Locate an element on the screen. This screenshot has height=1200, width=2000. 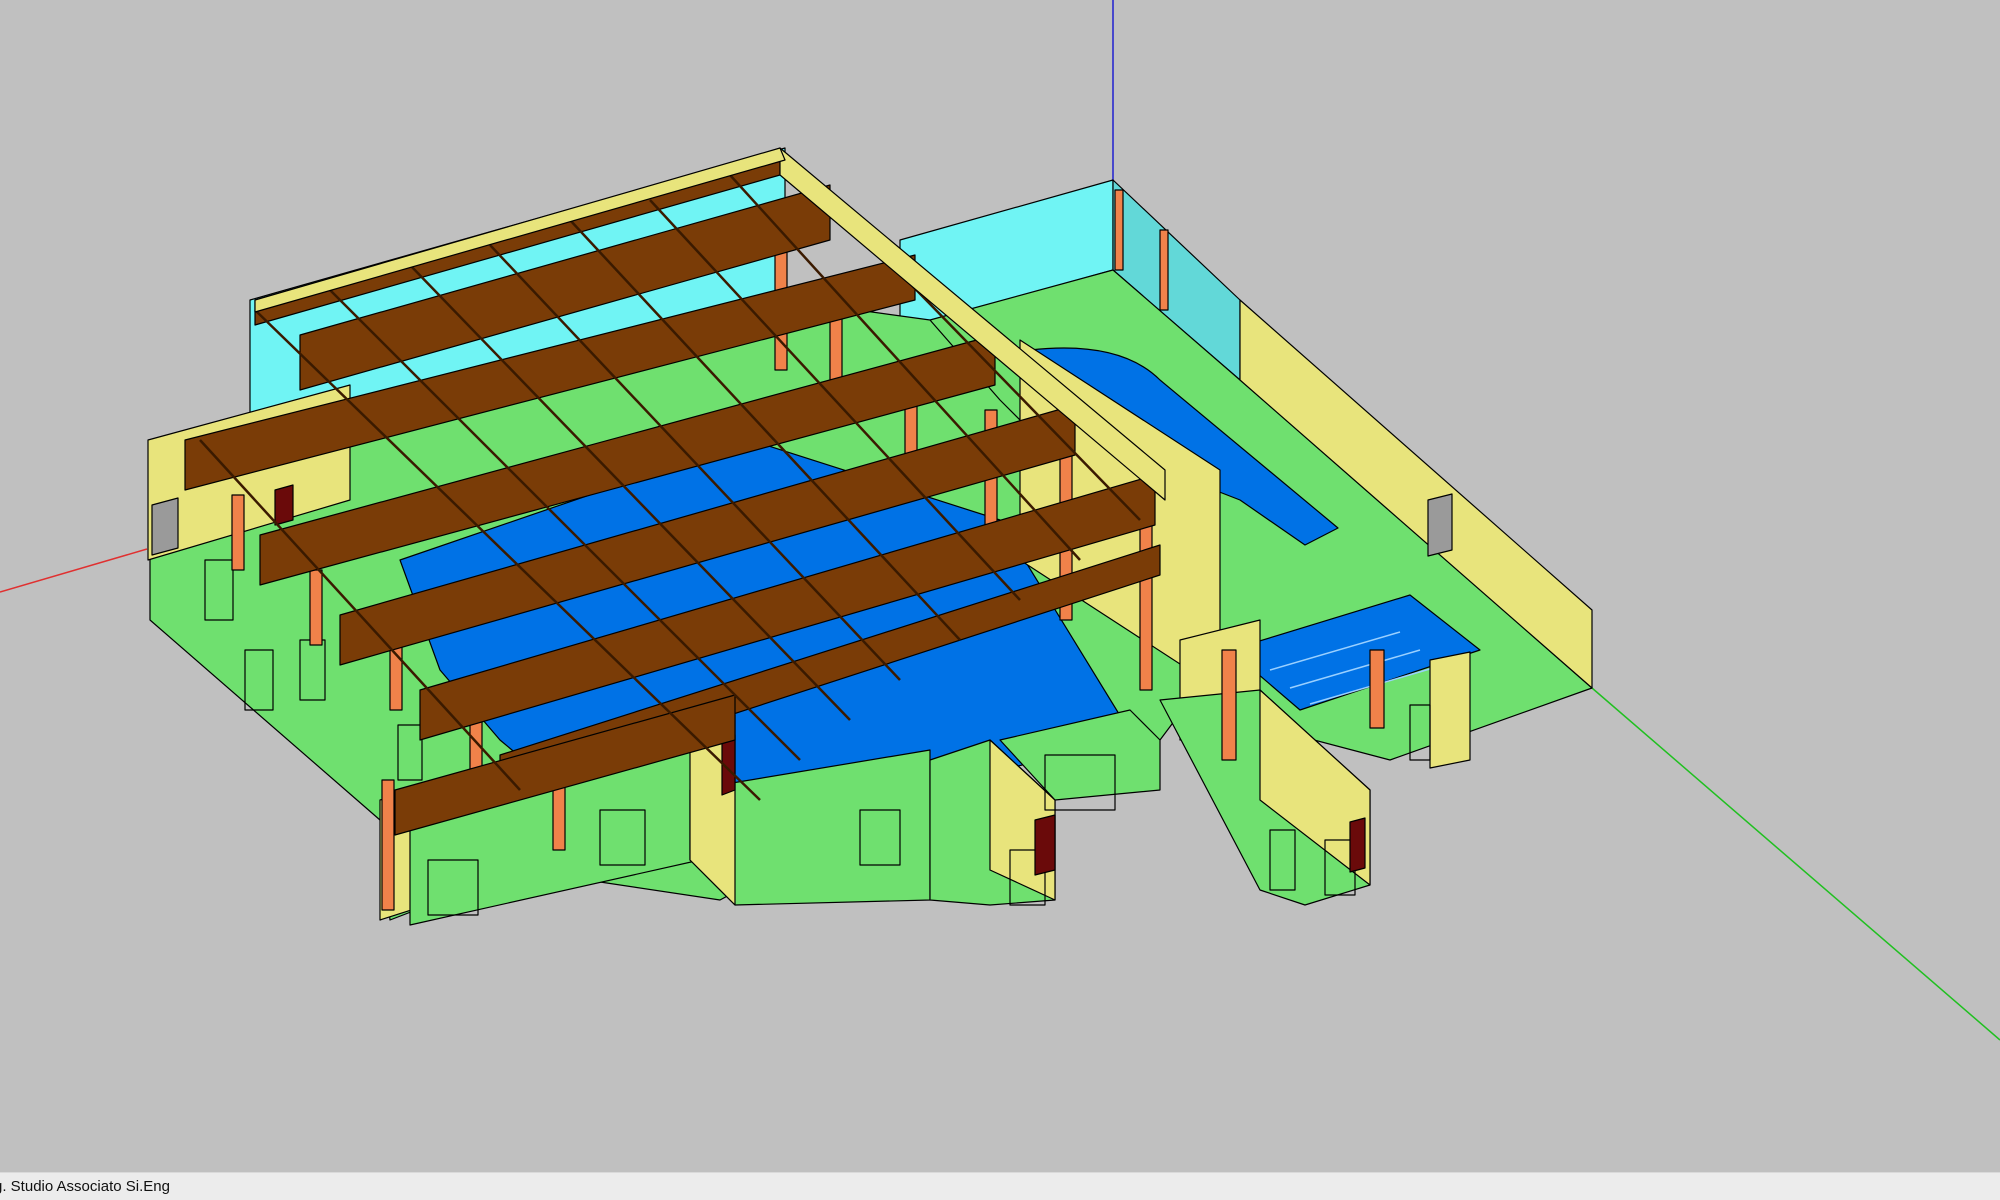
axis-y-green is located at coordinates (1795, 864).